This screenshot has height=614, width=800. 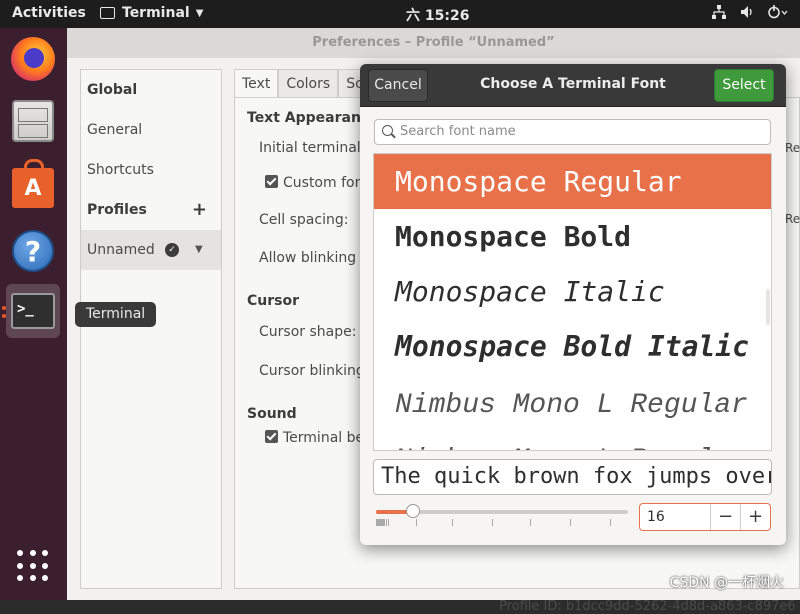 What do you see at coordinates (502, 523) in the screenshot?
I see `slider-ticks` at bounding box center [502, 523].